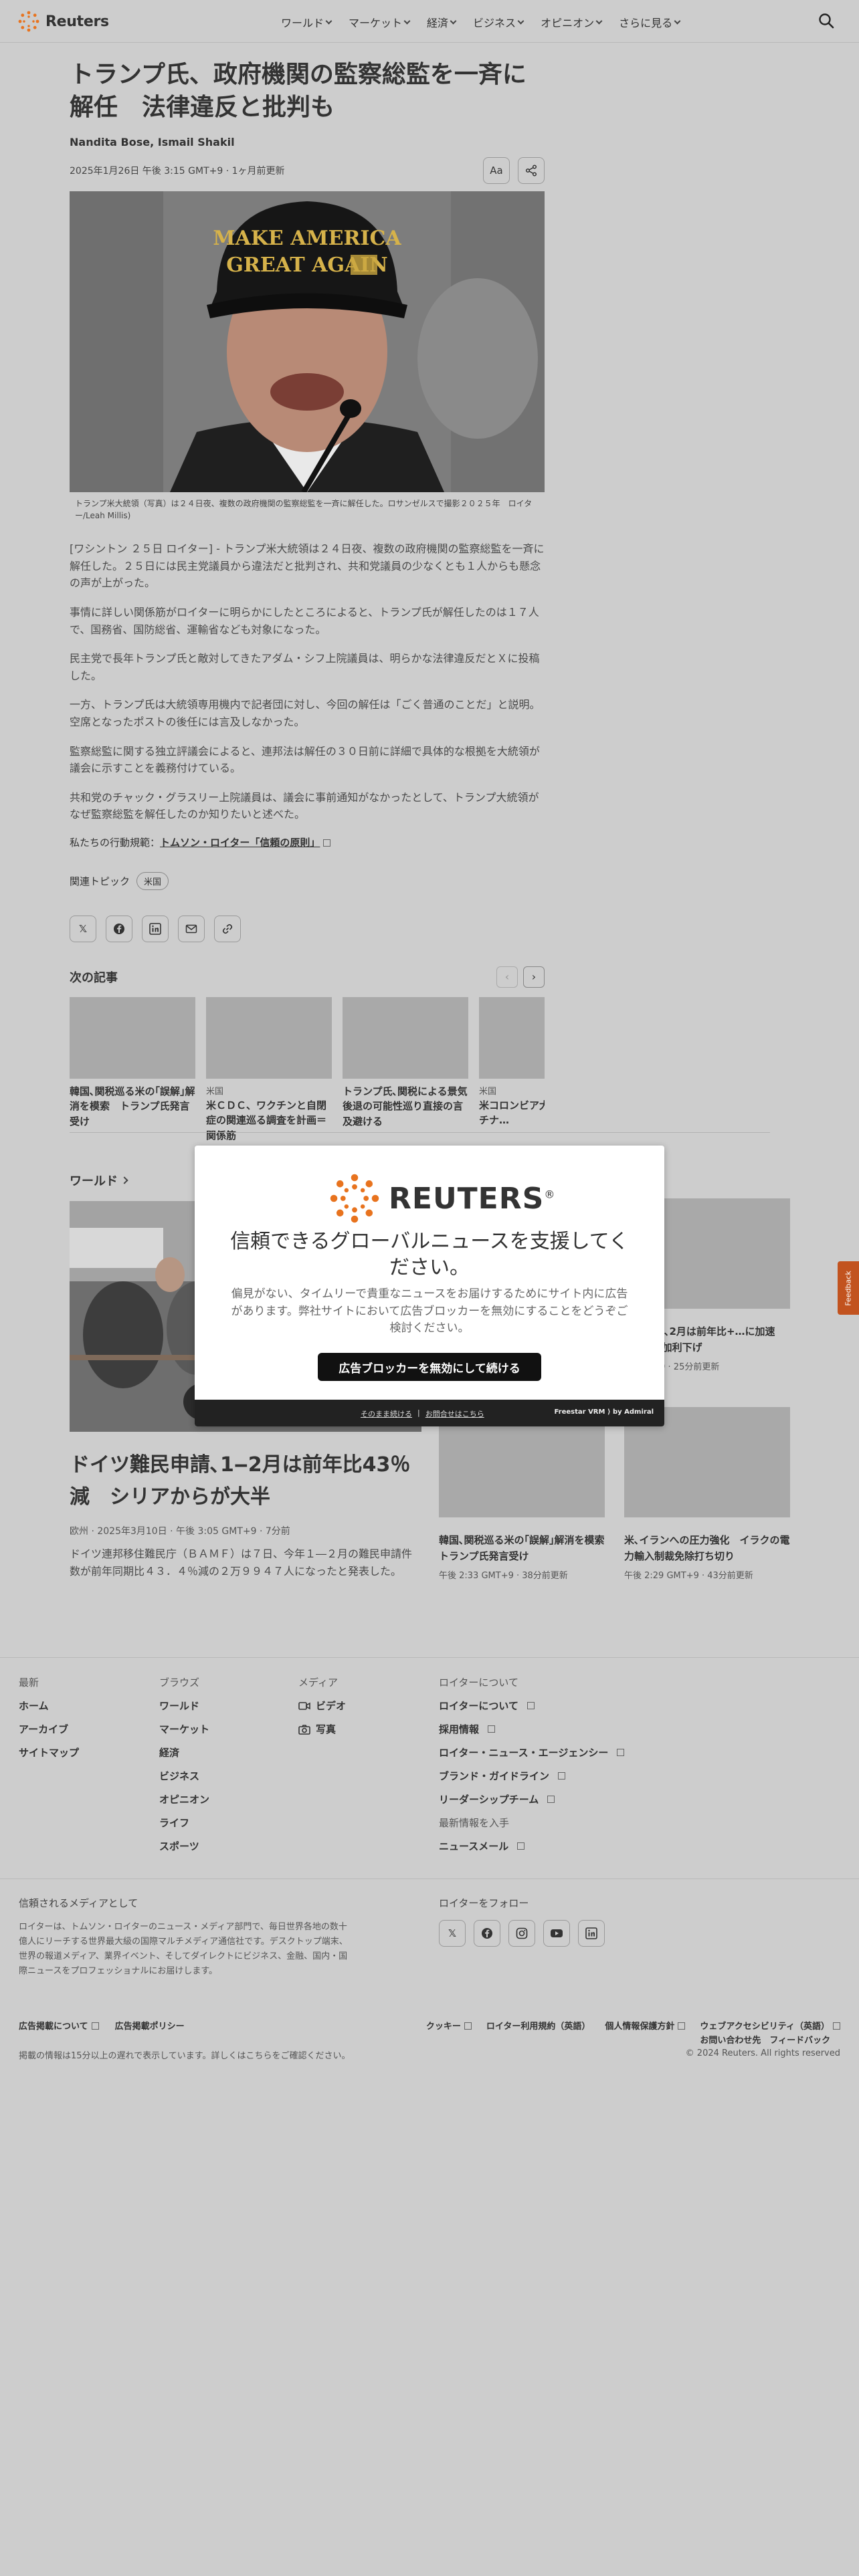 The width and height of the screenshot is (859, 2576). What do you see at coordinates (474, 1846) in the screenshot?
I see `footer-link-label: ニュースメール` at bounding box center [474, 1846].